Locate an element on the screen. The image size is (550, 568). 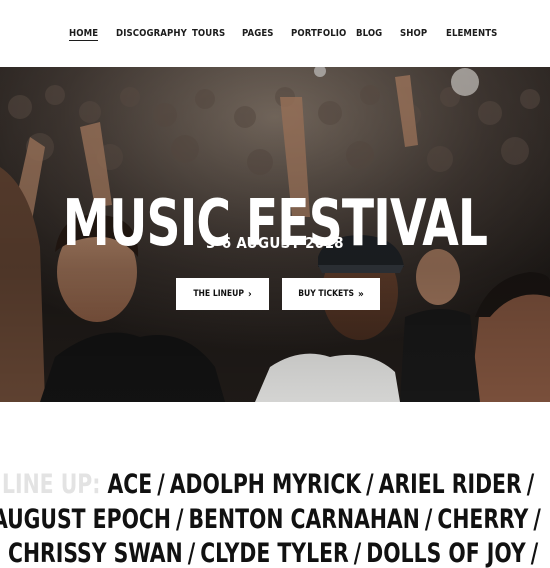
buy-tickets-button-label: BUY TICKETS is located at coordinates (326, 294).